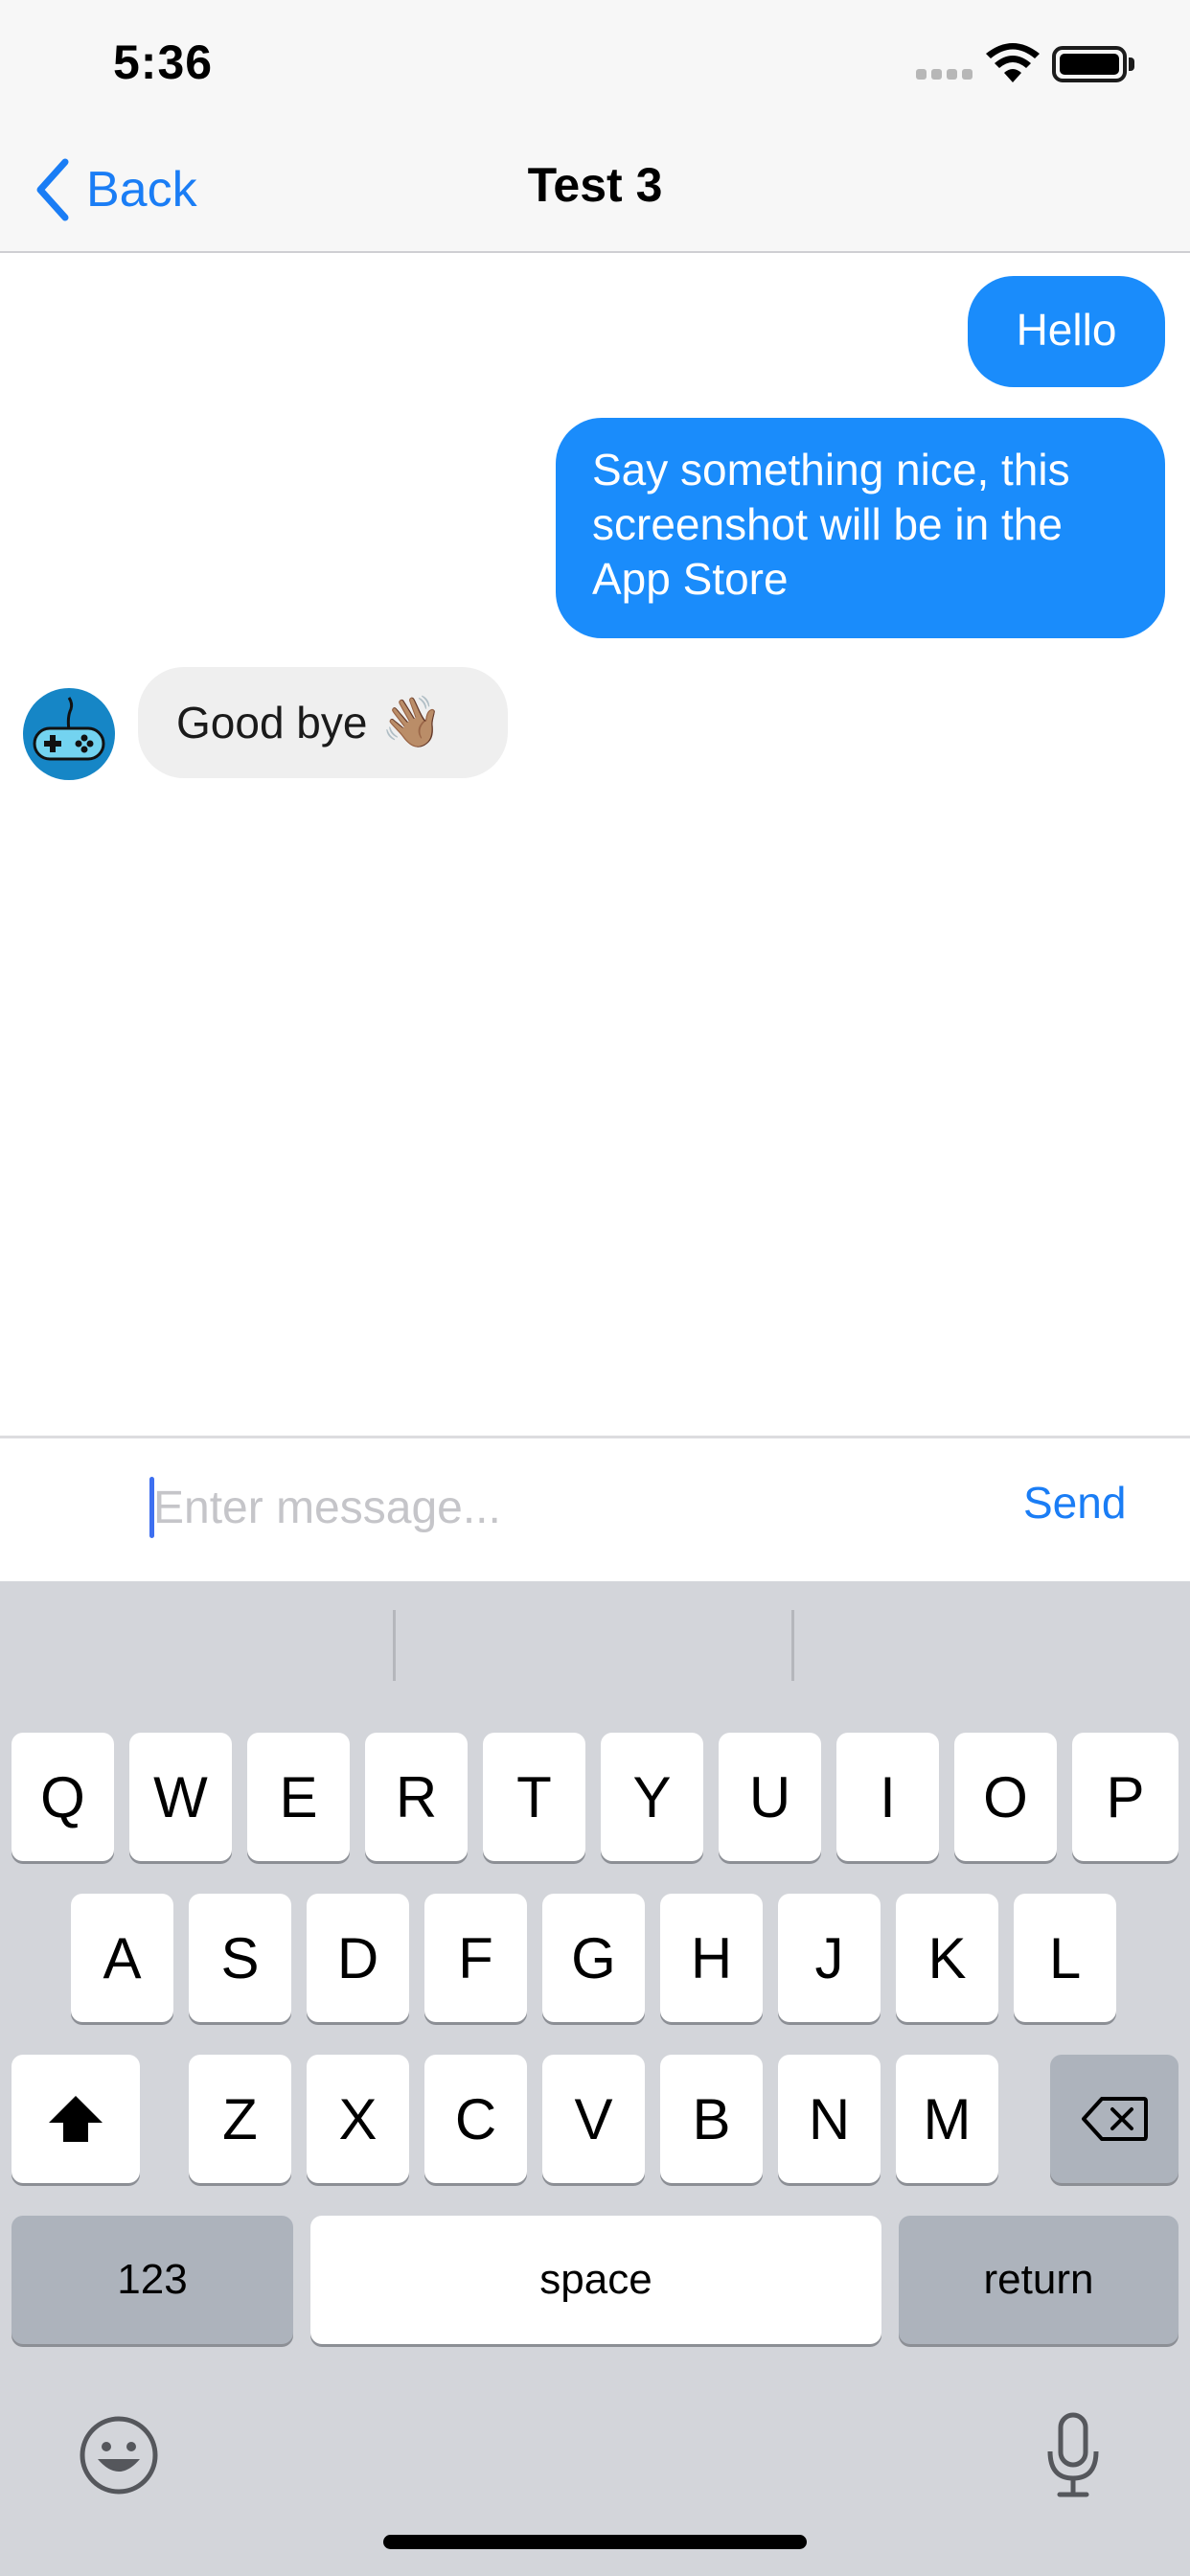  I want to click on key-q: Q, so click(62, 1797).